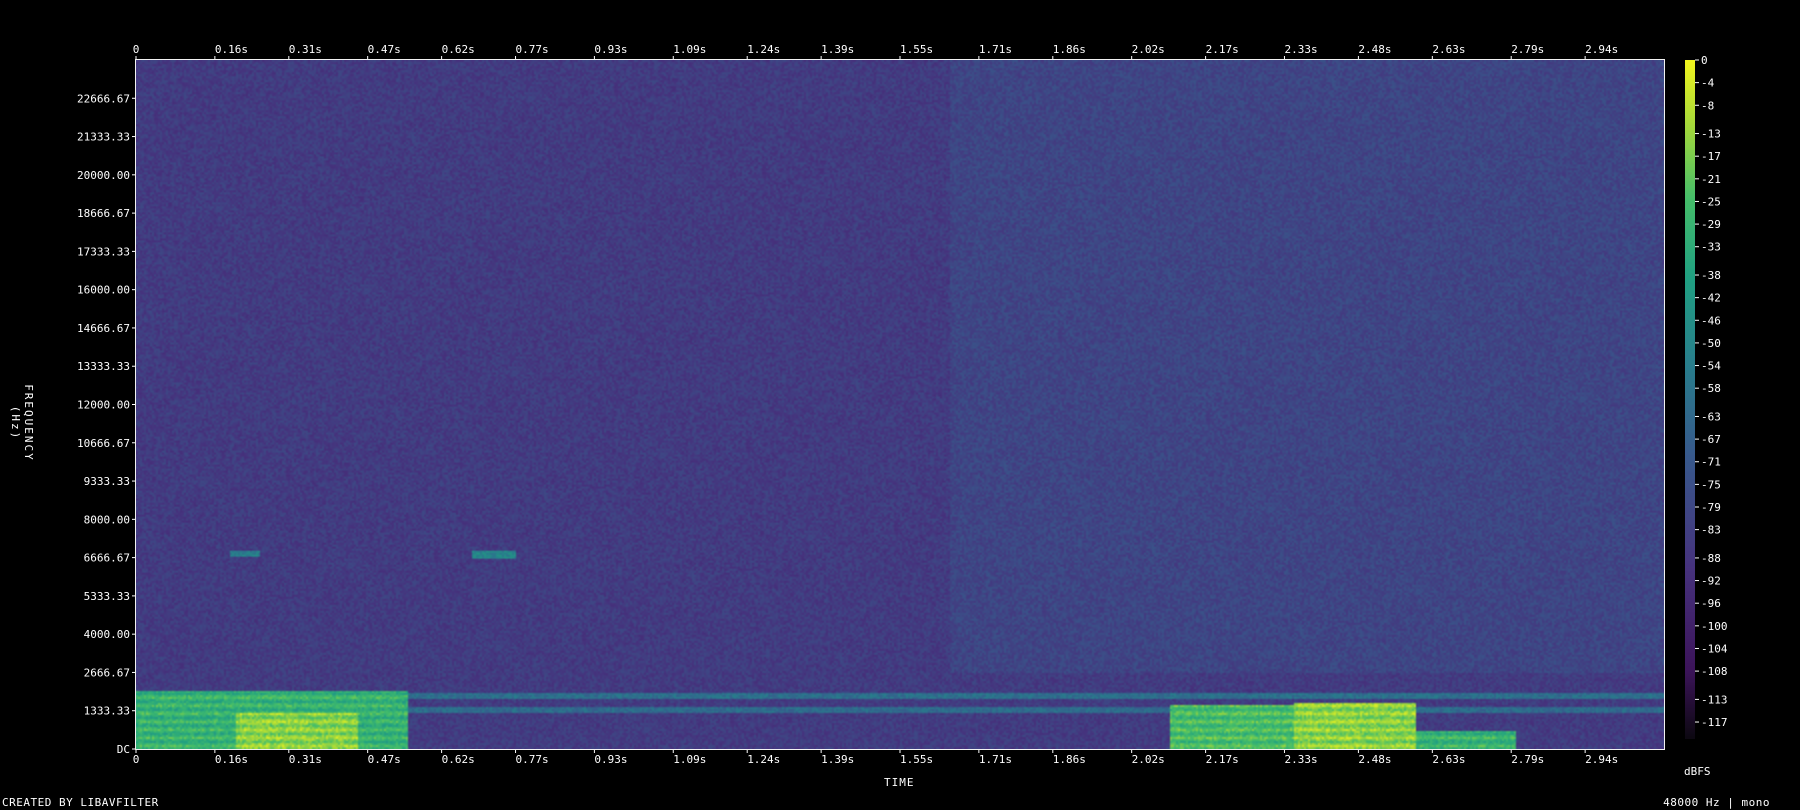 This screenshot has height=810, width=1800. What do you see at coordinates (1711, 581) in the screenshot?
I see `colorbar-tick-label: -92` at bounding box center [1711, 581].